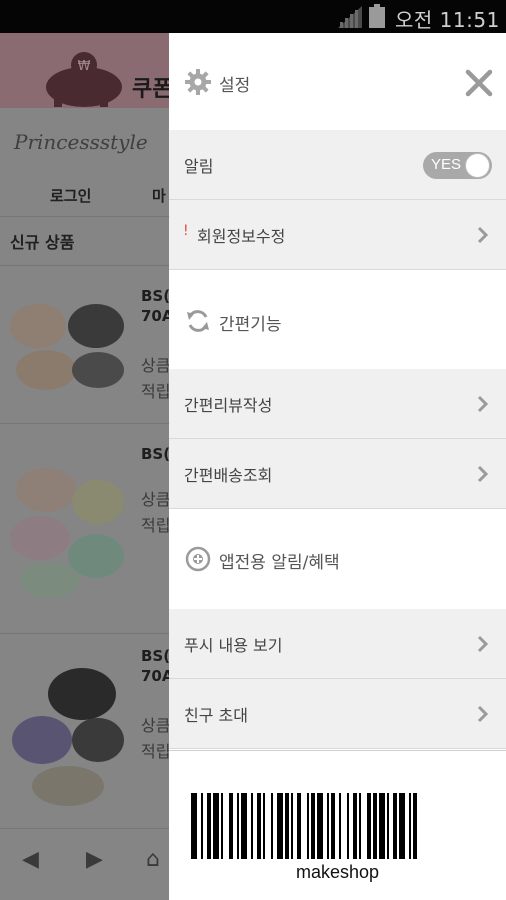 Image resolution: width=506 pixels, height=900 pixels. I want to click on quick-section-title: 간편기능, so click(250, 325).